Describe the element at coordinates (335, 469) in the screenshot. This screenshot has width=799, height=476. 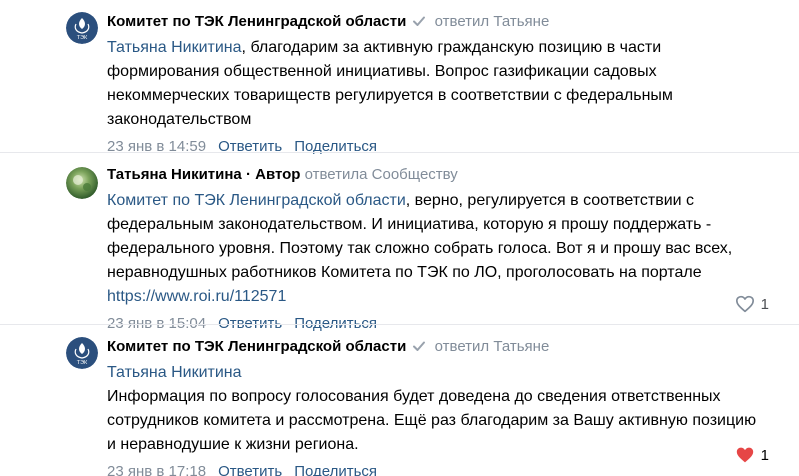
I see `share-button: Поделиться` at that location.